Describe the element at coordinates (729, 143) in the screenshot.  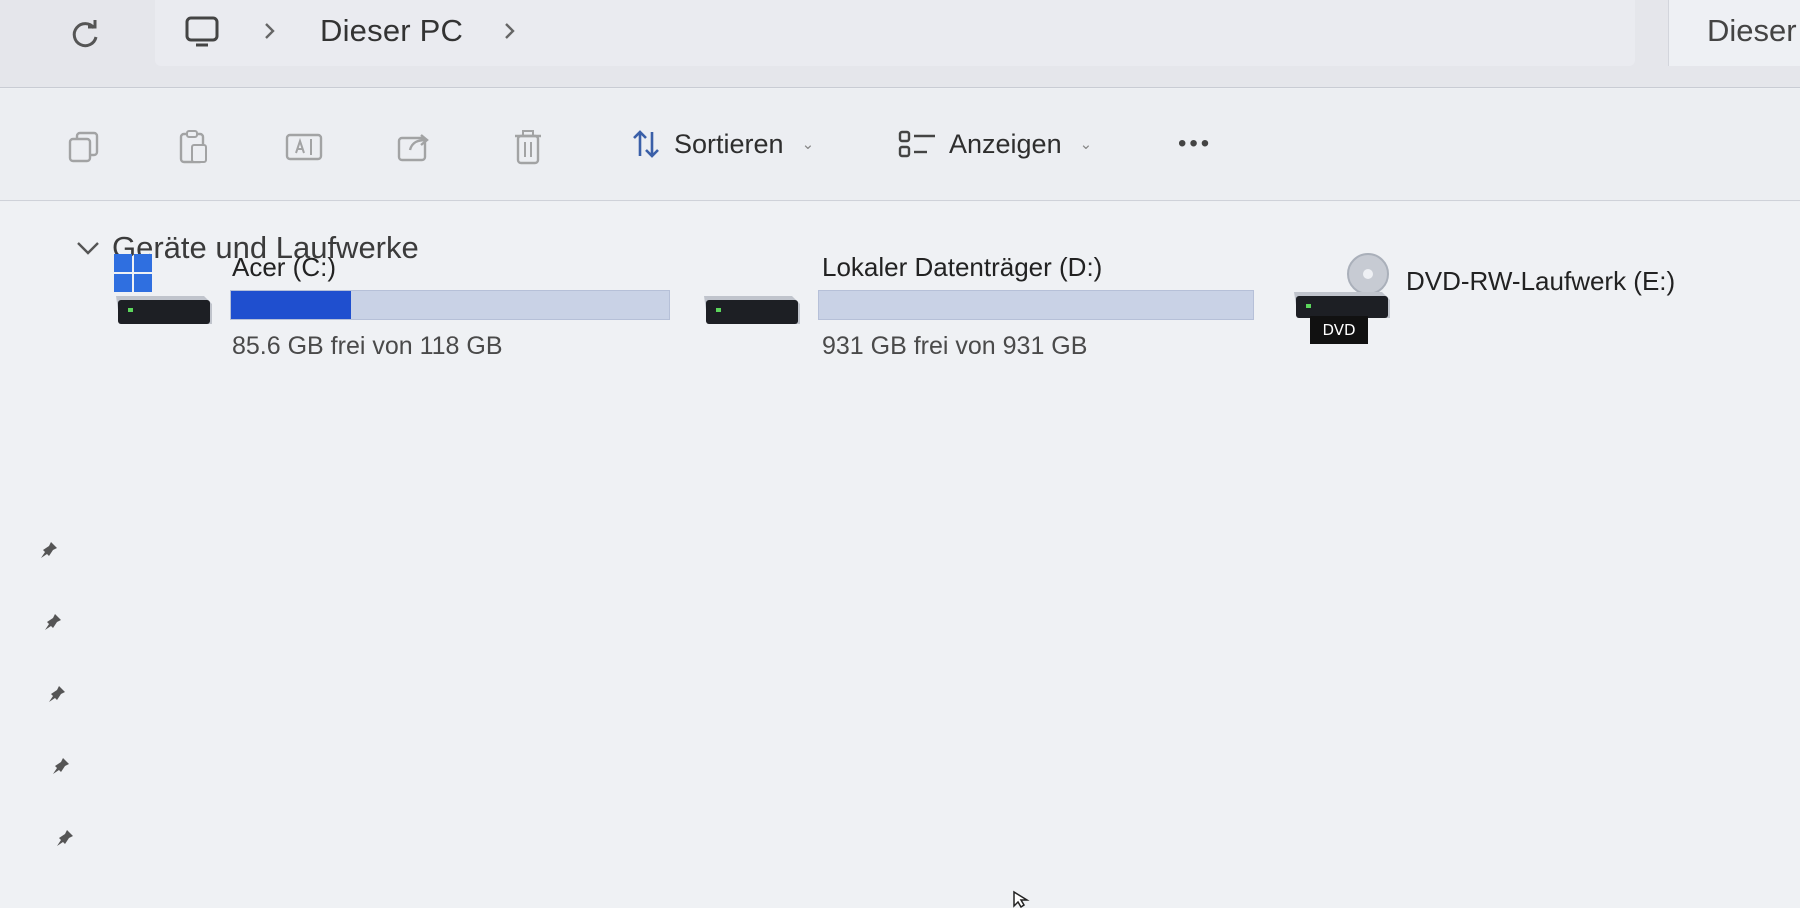
I see `sort-label: Sortieren` at that location.